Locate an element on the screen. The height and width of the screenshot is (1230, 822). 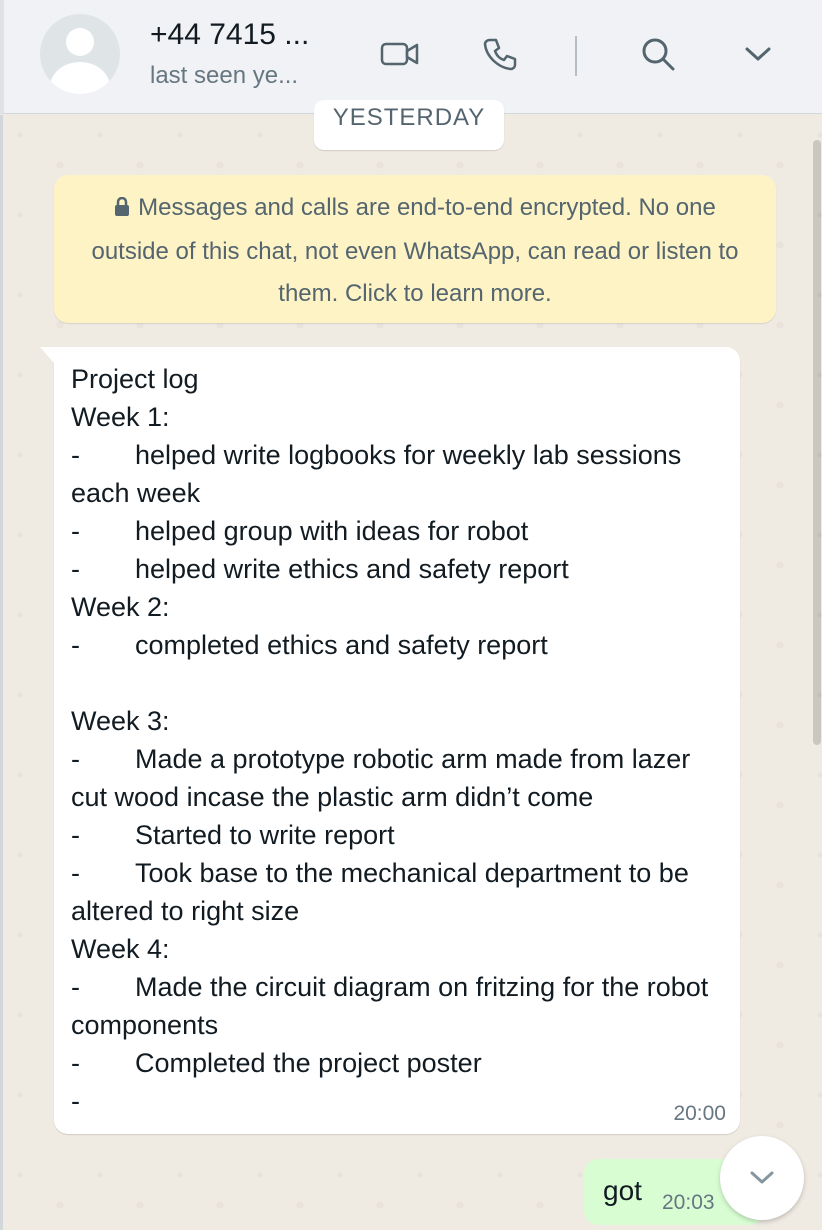
date-label: YESTERDAY is located at coordinates (409, 117).